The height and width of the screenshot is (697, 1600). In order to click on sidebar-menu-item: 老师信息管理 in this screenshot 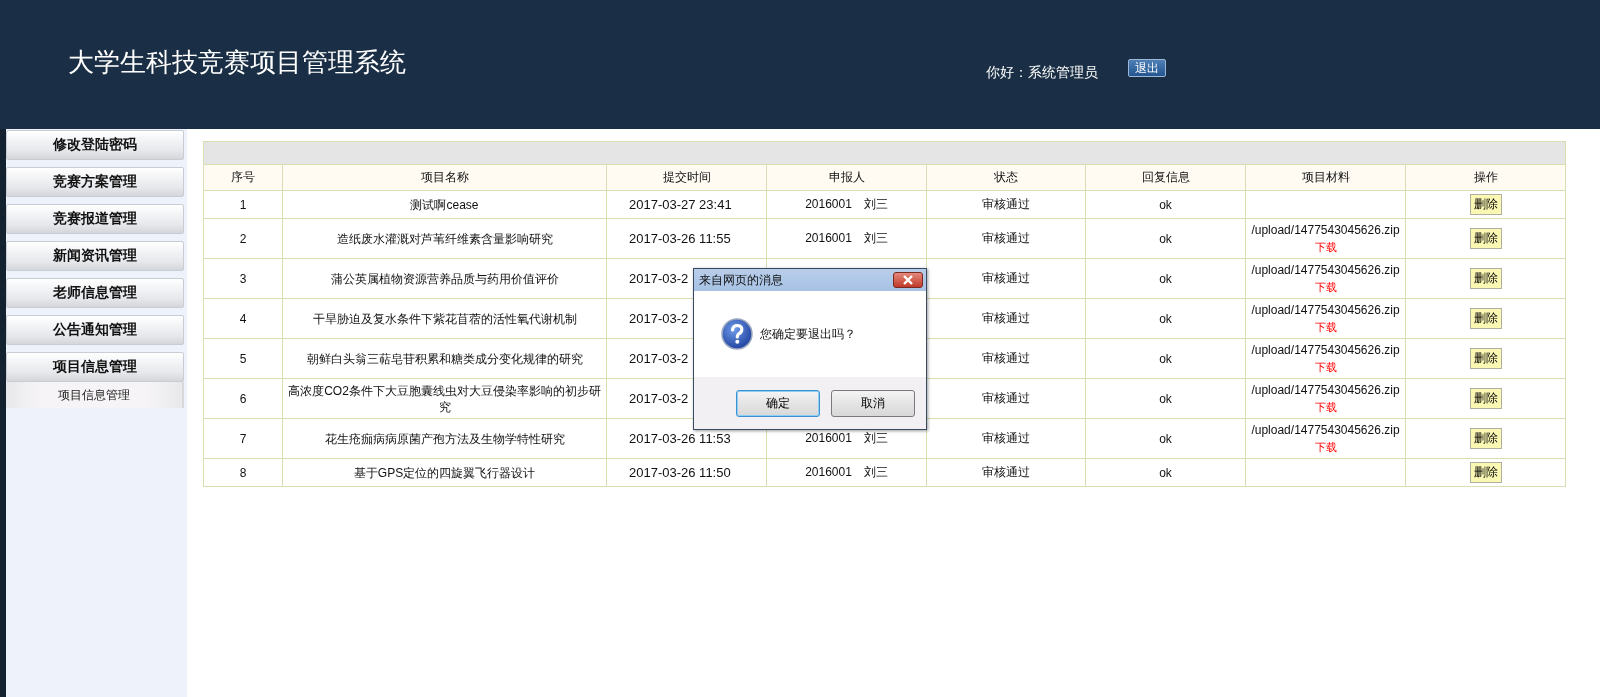, I will do `click(95, 293)`.